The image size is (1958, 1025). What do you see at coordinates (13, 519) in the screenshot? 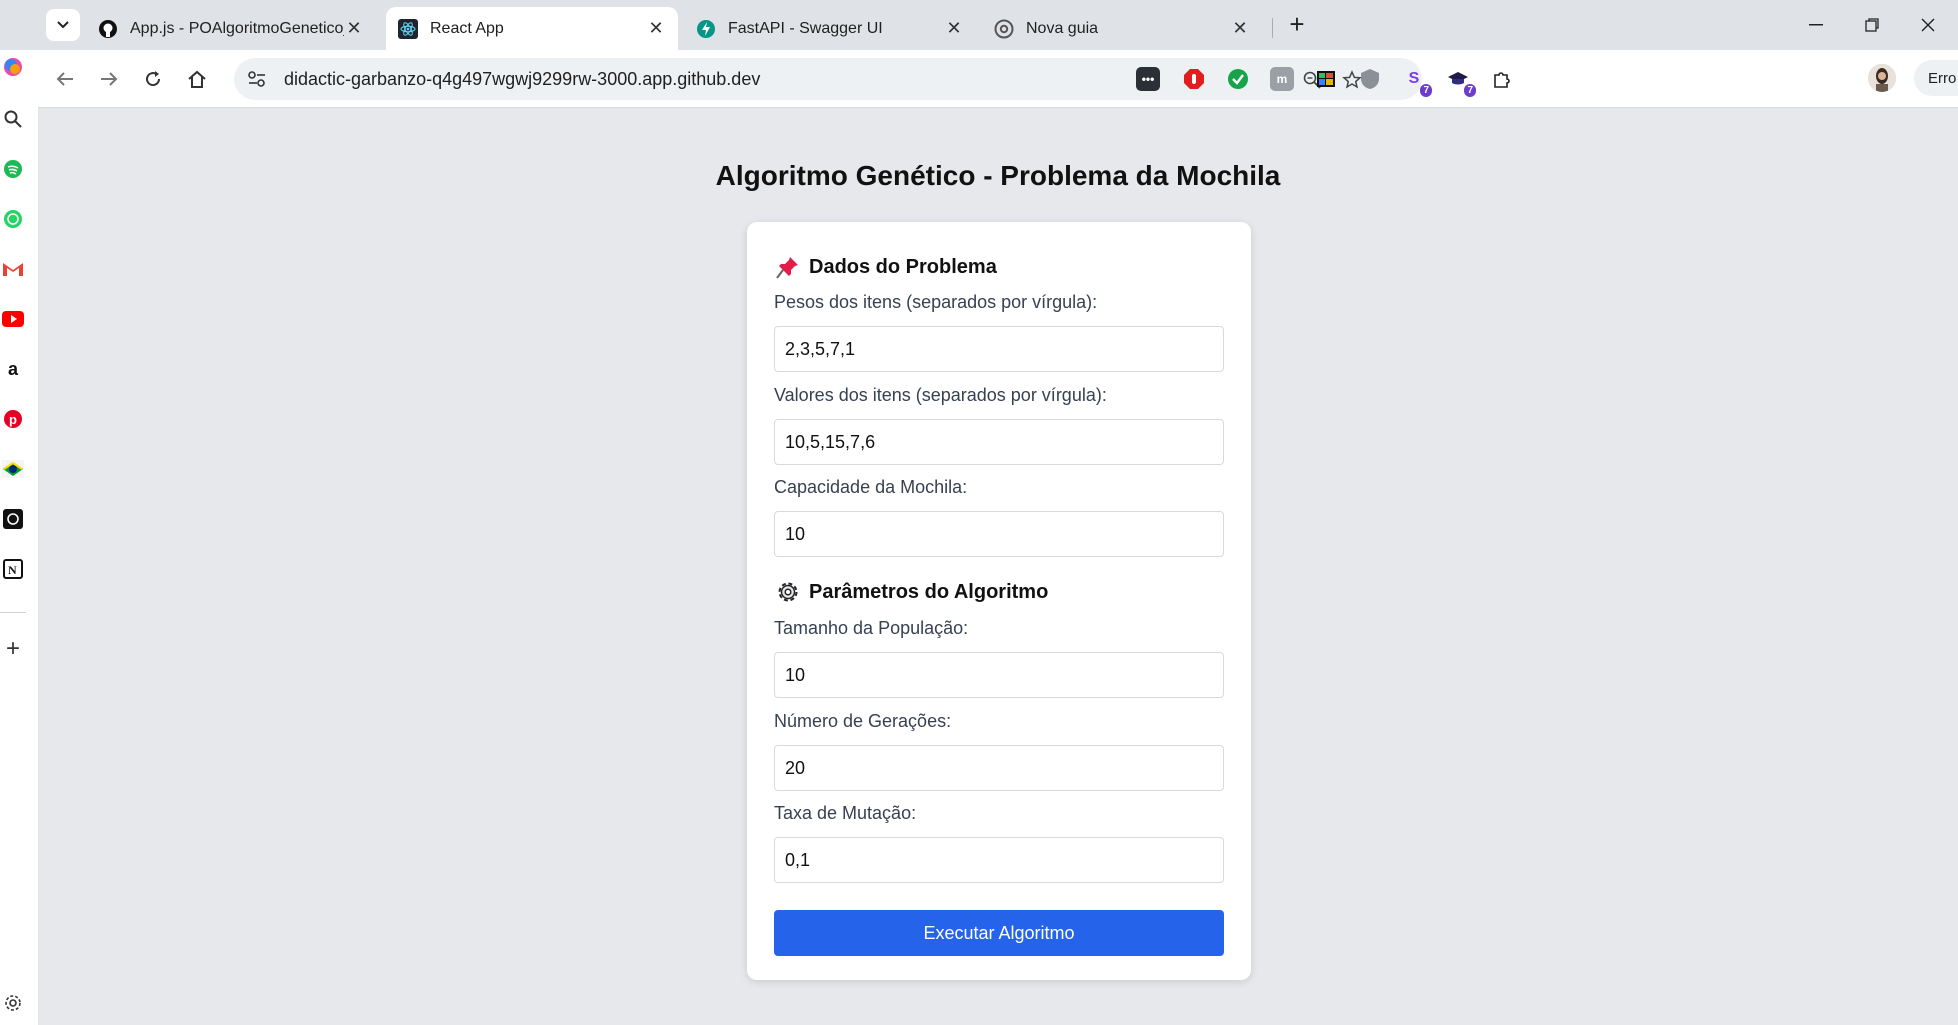
I see `openai-icon` at bounding box center [13, 519].